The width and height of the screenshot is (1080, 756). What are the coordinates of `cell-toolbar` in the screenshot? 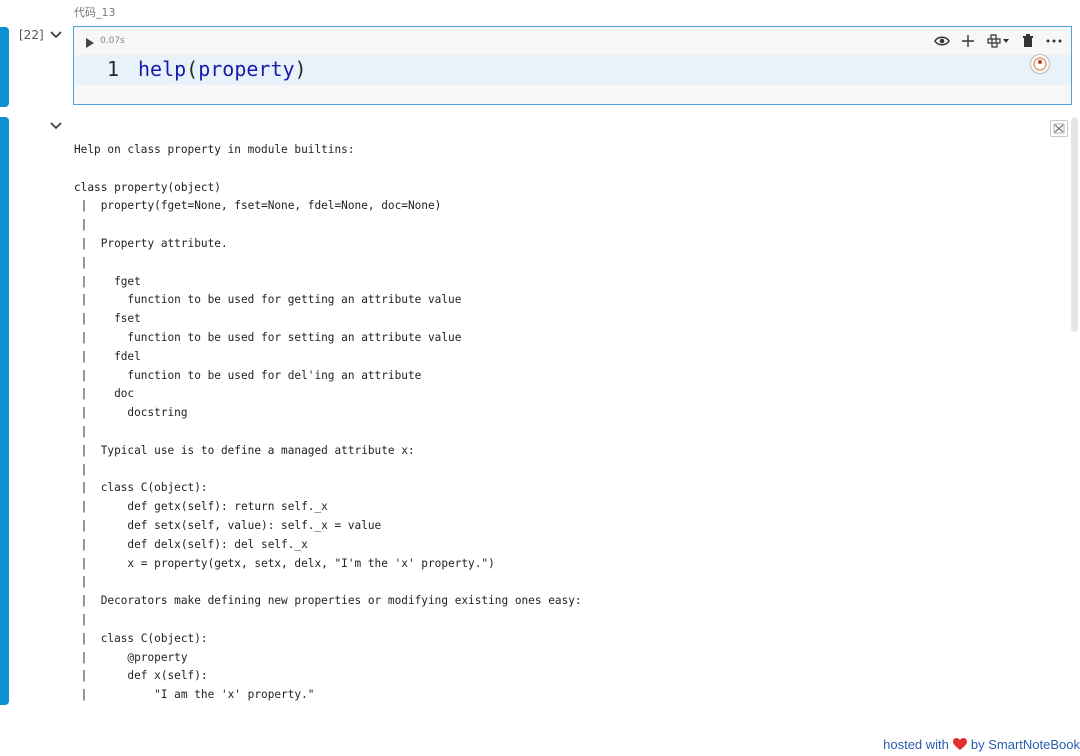 It's located at (998, 41).